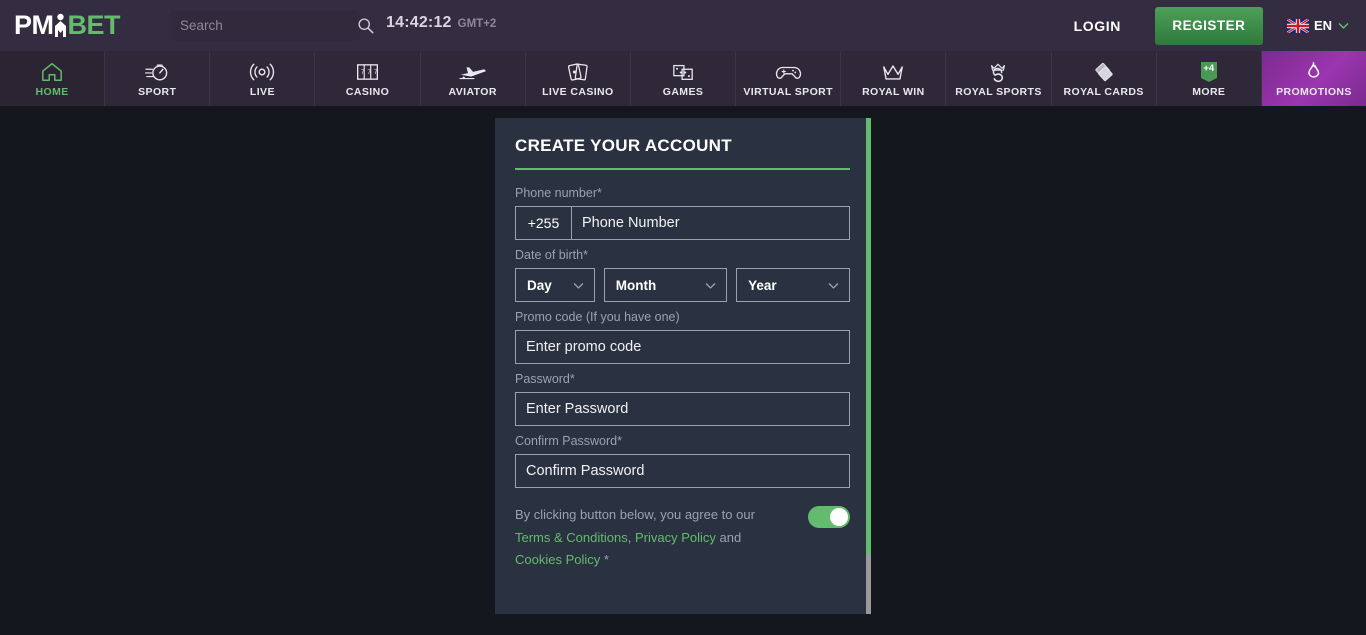 The width and height of the screenshot is (1366, 635). I want to click on broadcast-icon, so click(262, 72).